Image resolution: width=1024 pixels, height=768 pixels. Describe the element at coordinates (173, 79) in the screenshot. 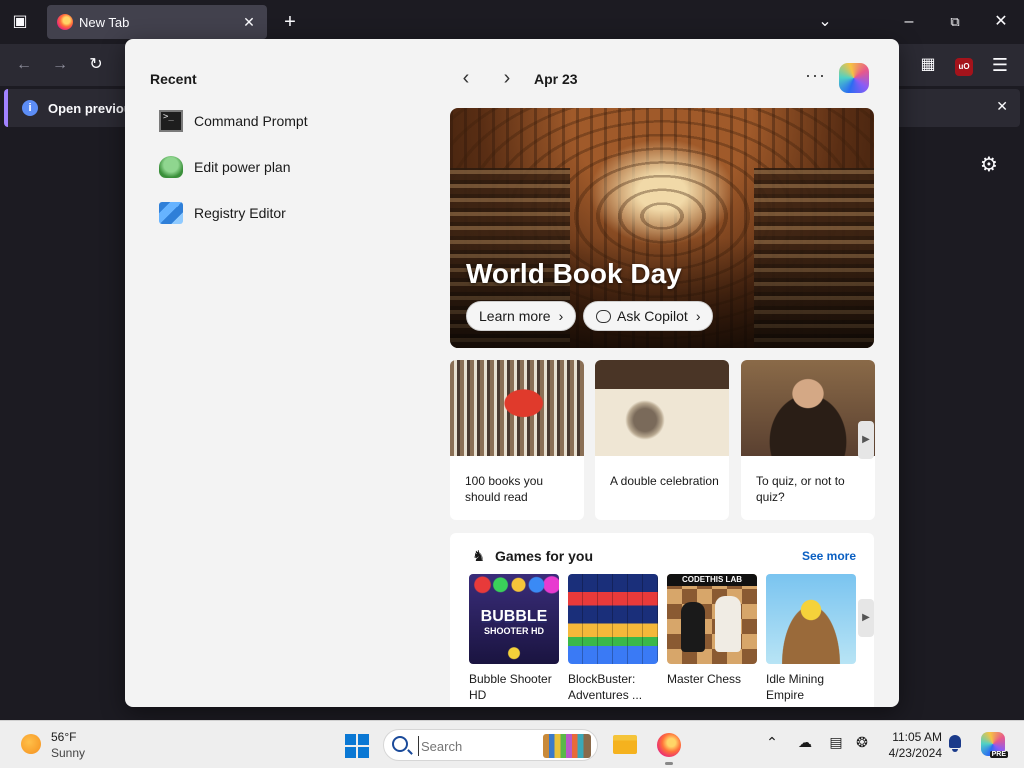

I see `recent-heading: Recent` at that location.